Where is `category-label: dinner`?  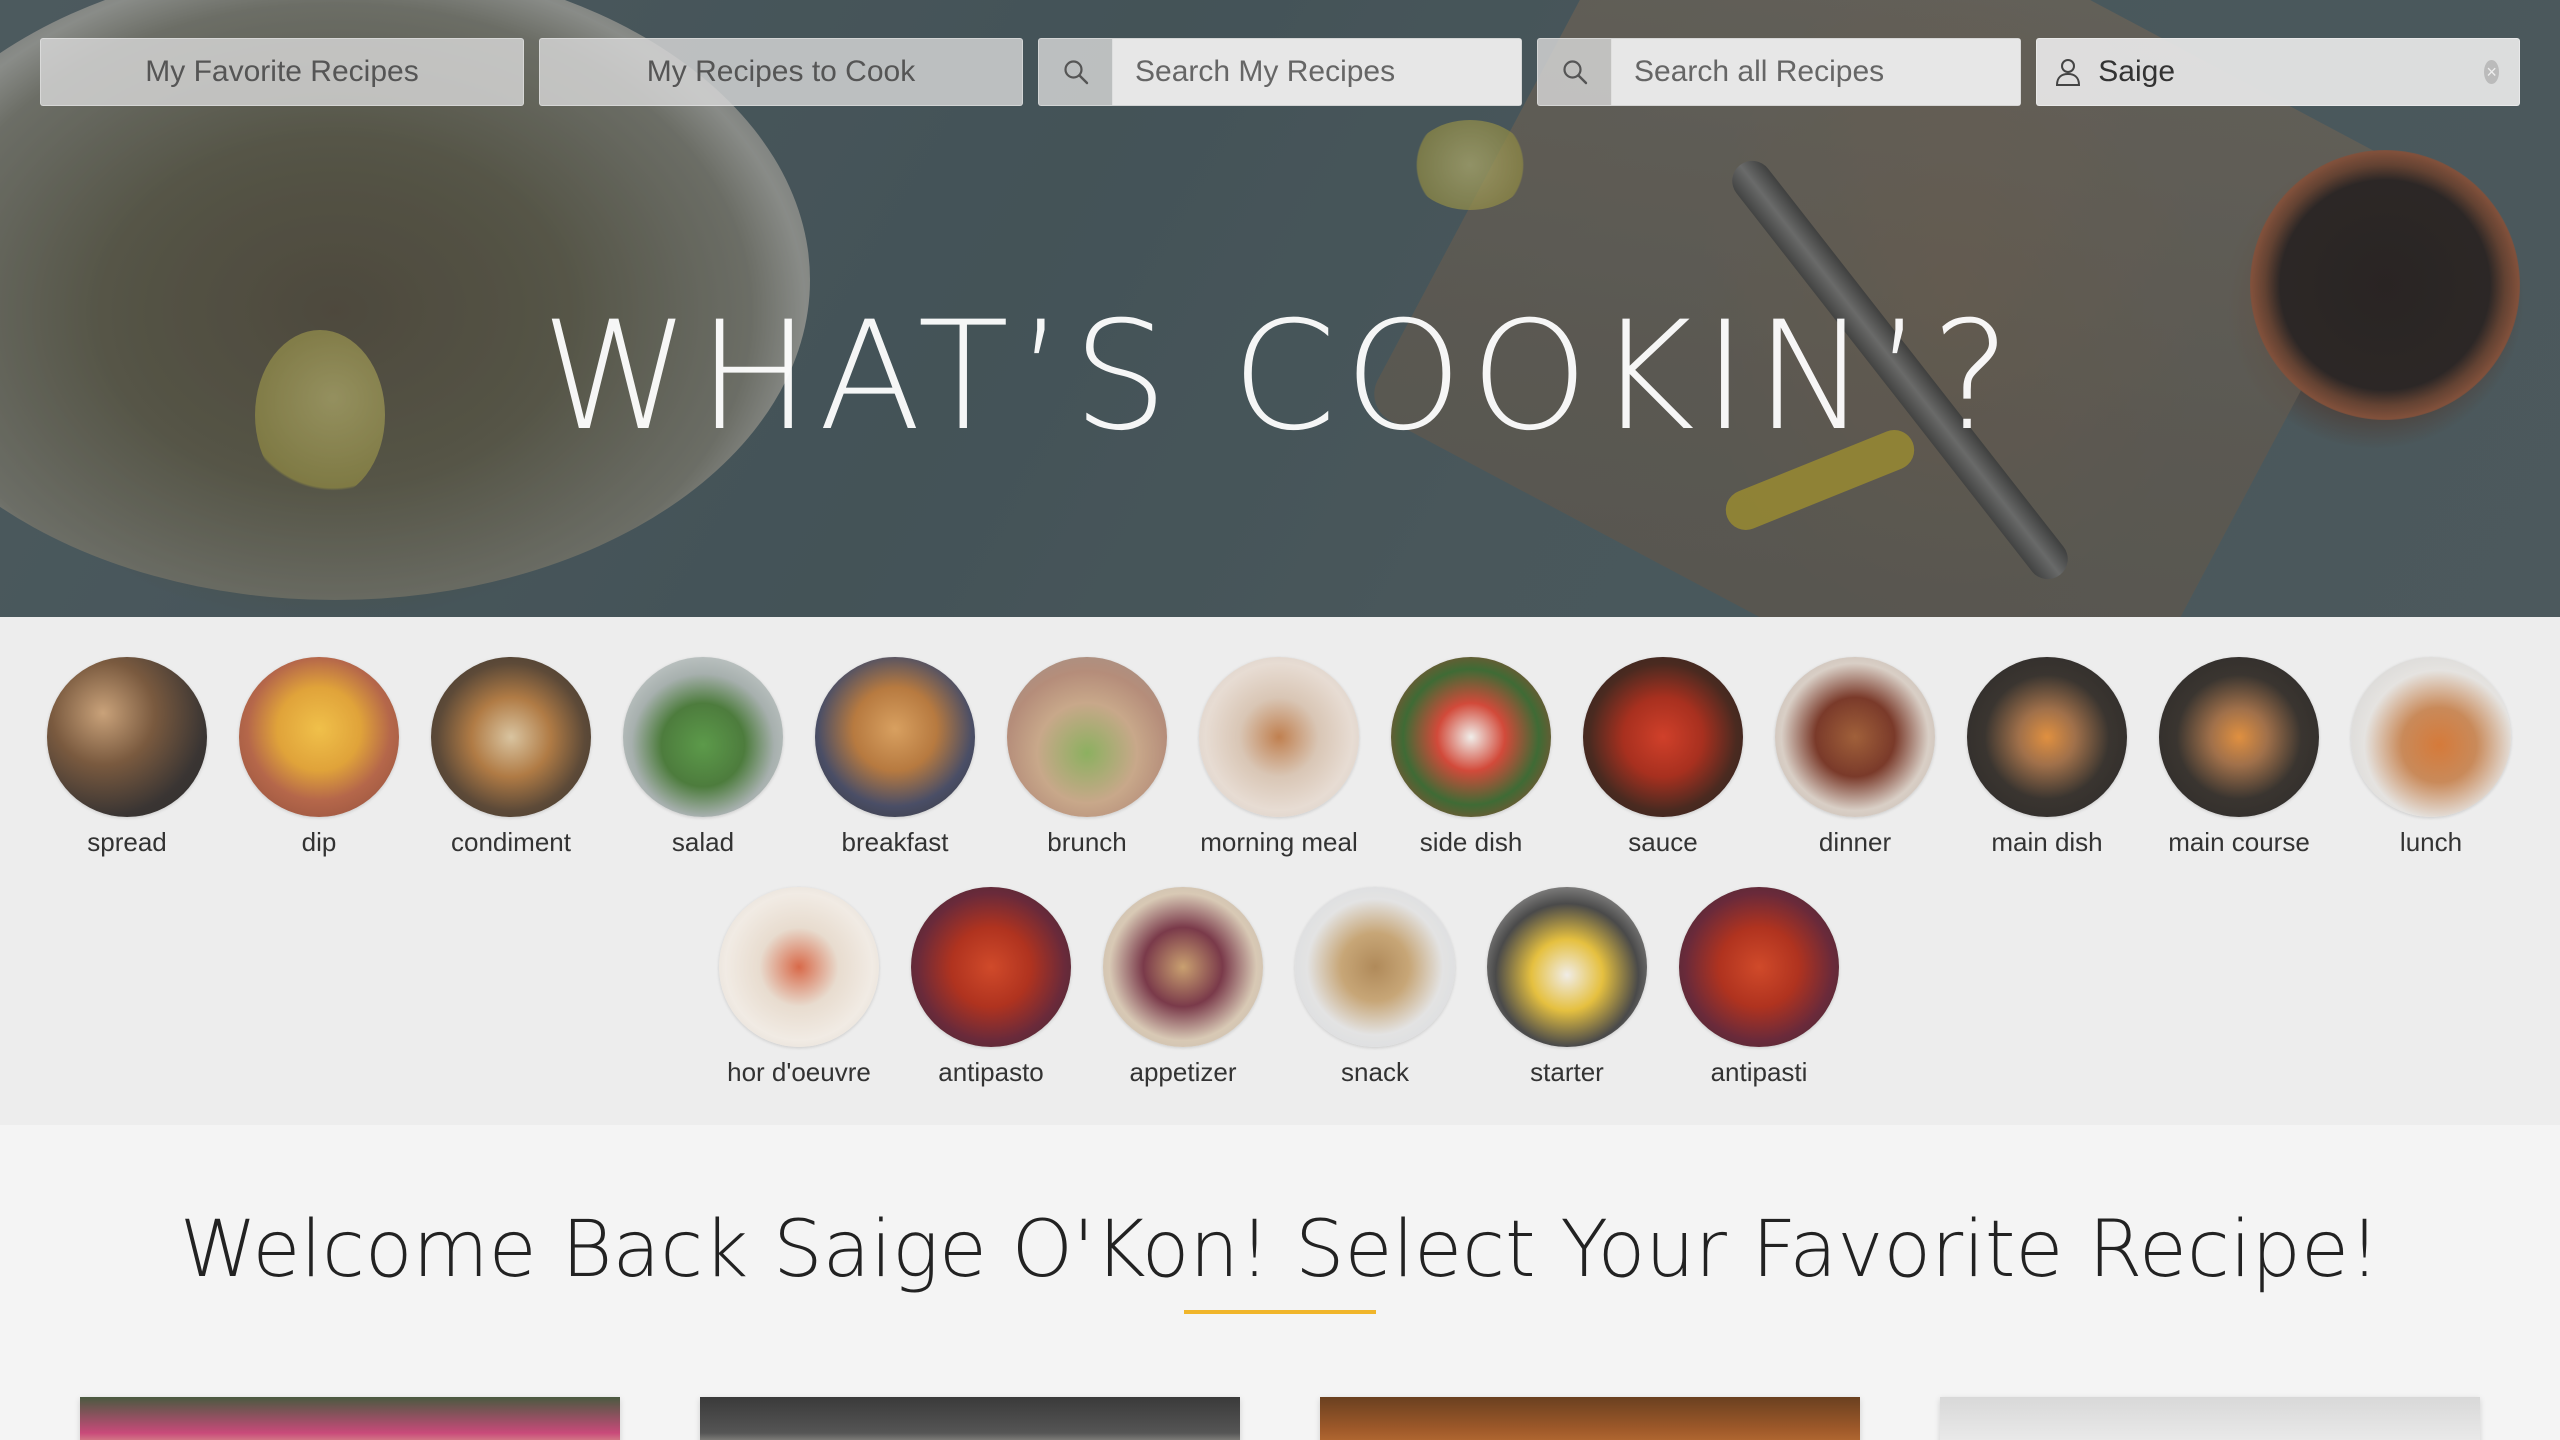 category-label: dinner is located at coordinates (1855, 842).